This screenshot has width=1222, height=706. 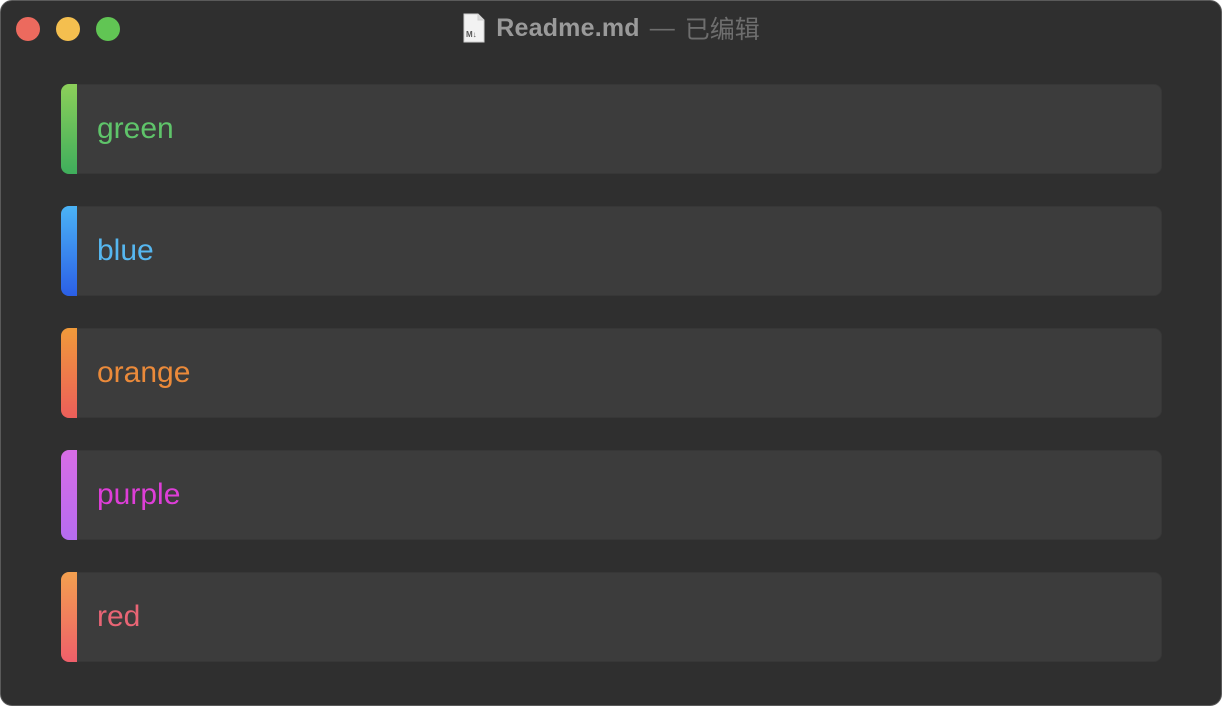 I want to click on callout-label: purple, so click(x=139, y=494).